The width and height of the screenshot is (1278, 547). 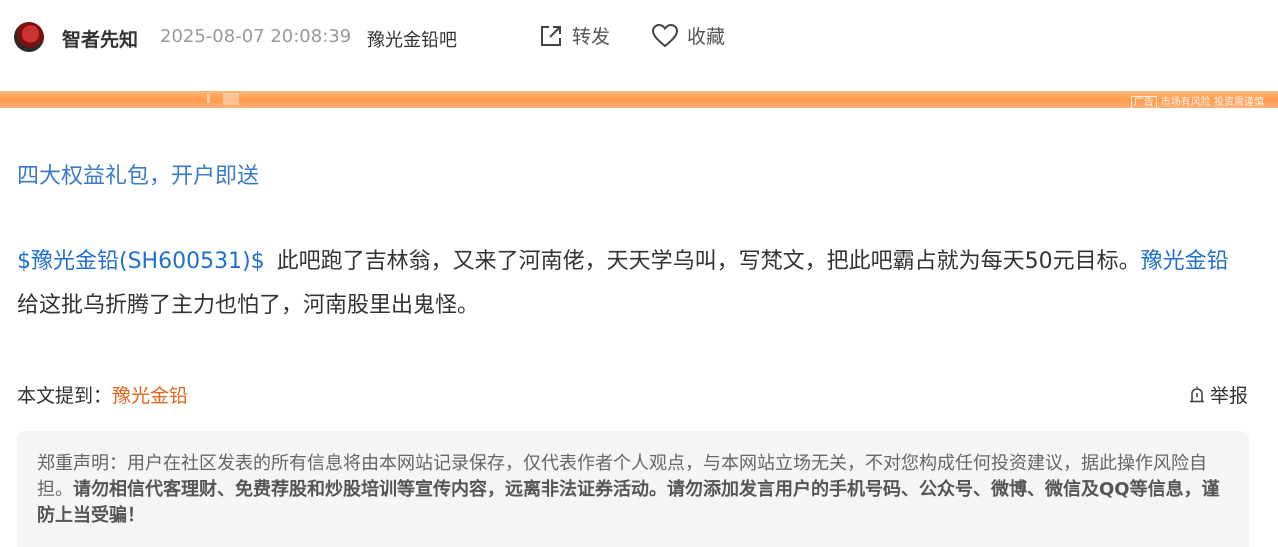 I want to click on share-icon, so click(x=551, y=35).